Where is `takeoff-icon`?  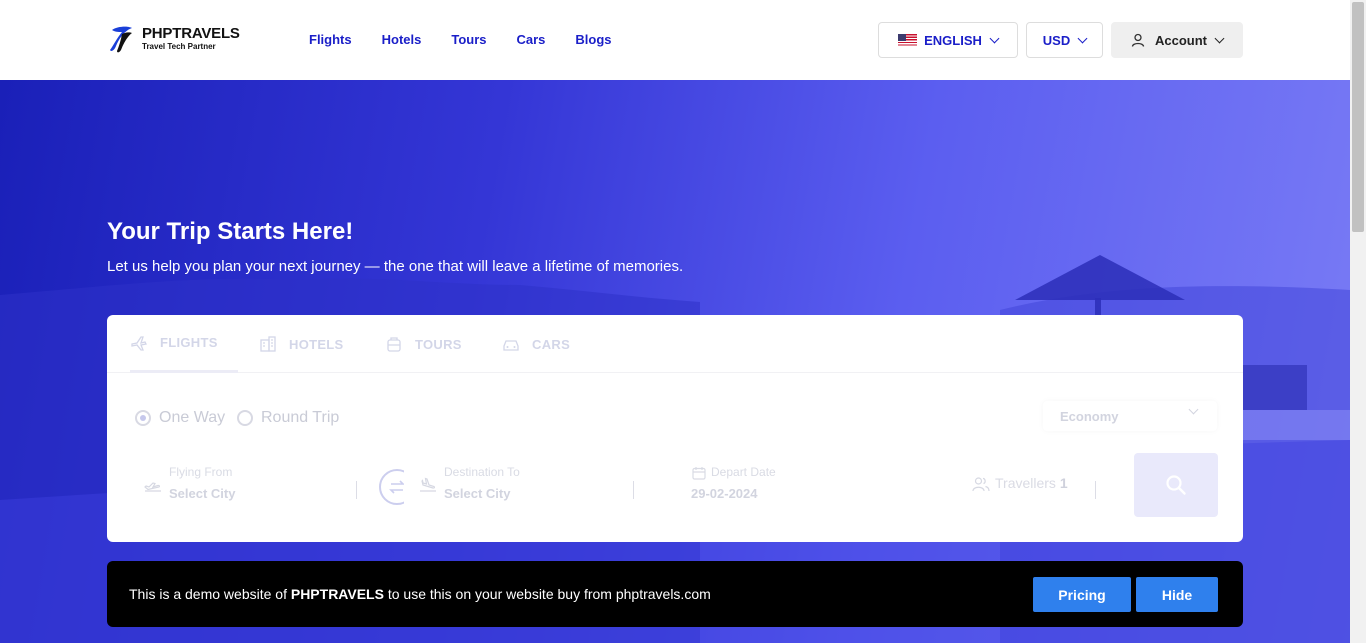
takeoff-icon is located at coordinates (152, 487).